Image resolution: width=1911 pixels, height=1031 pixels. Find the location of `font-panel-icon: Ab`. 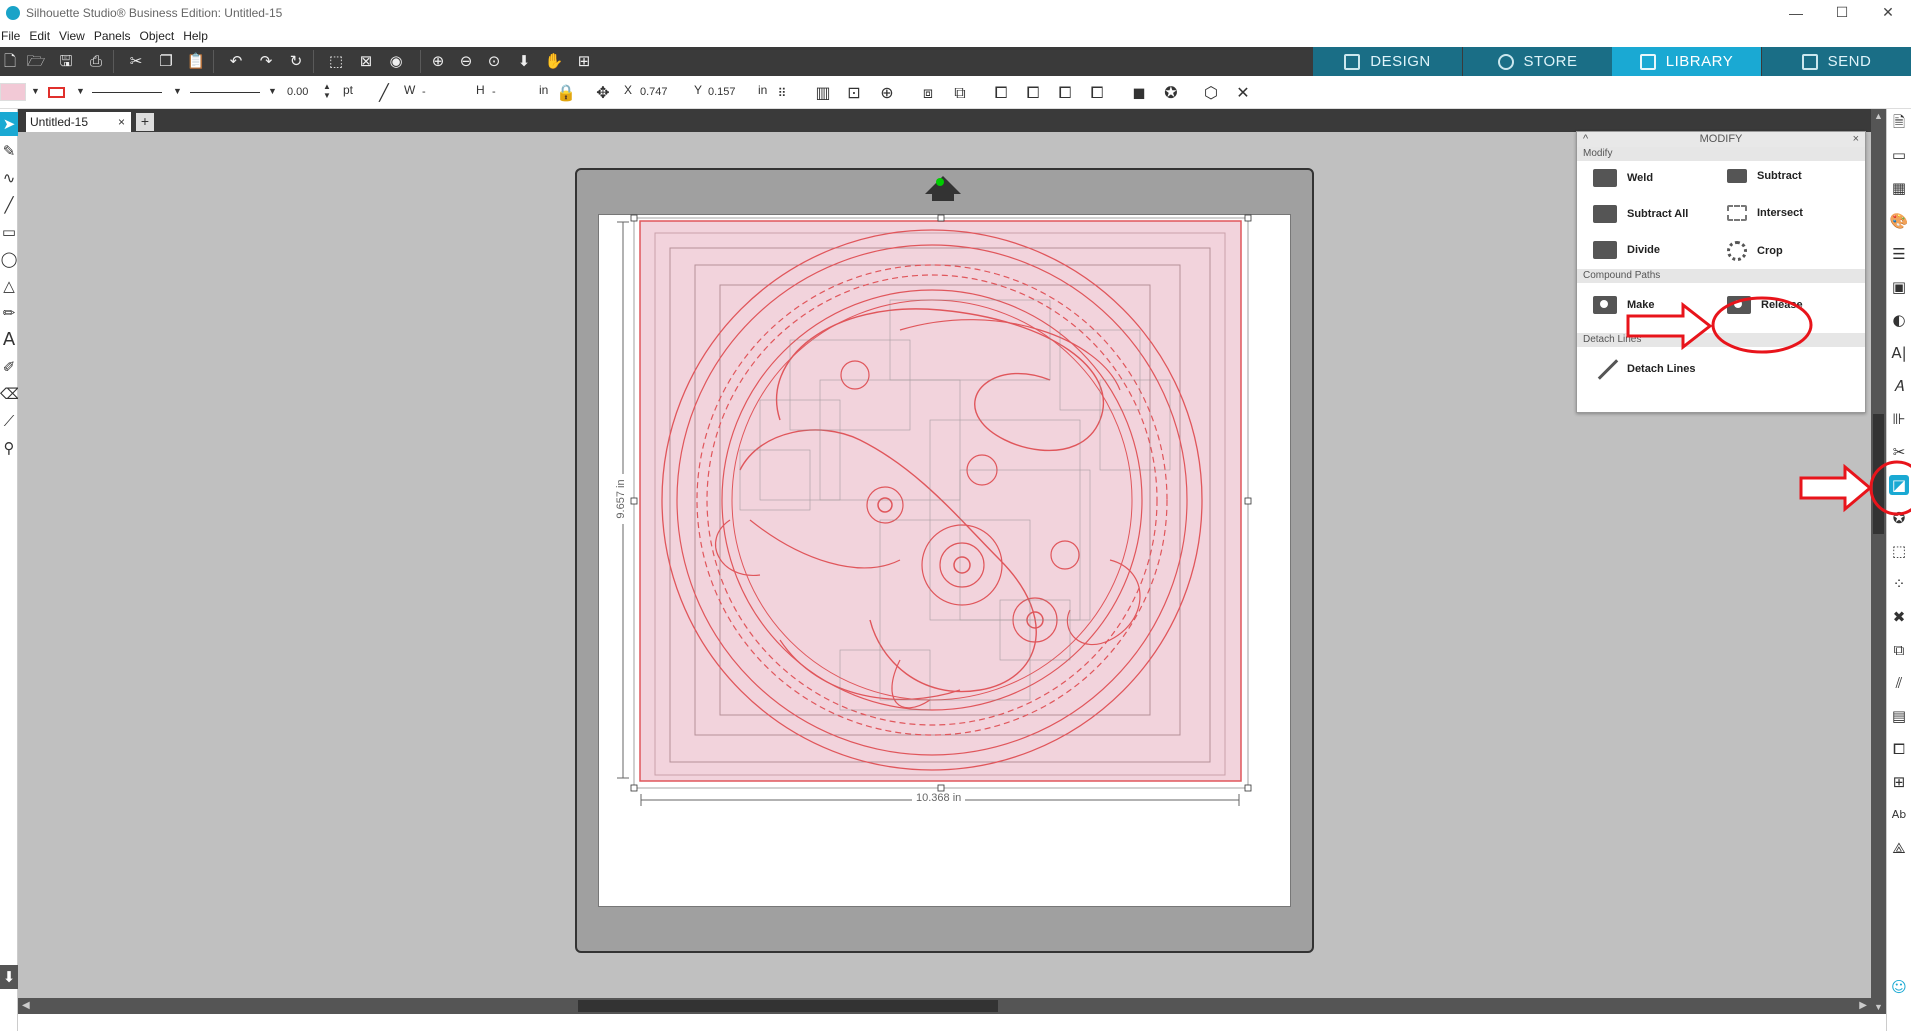

font-panel-icon: Ab is located at coordinates (1899, 815).